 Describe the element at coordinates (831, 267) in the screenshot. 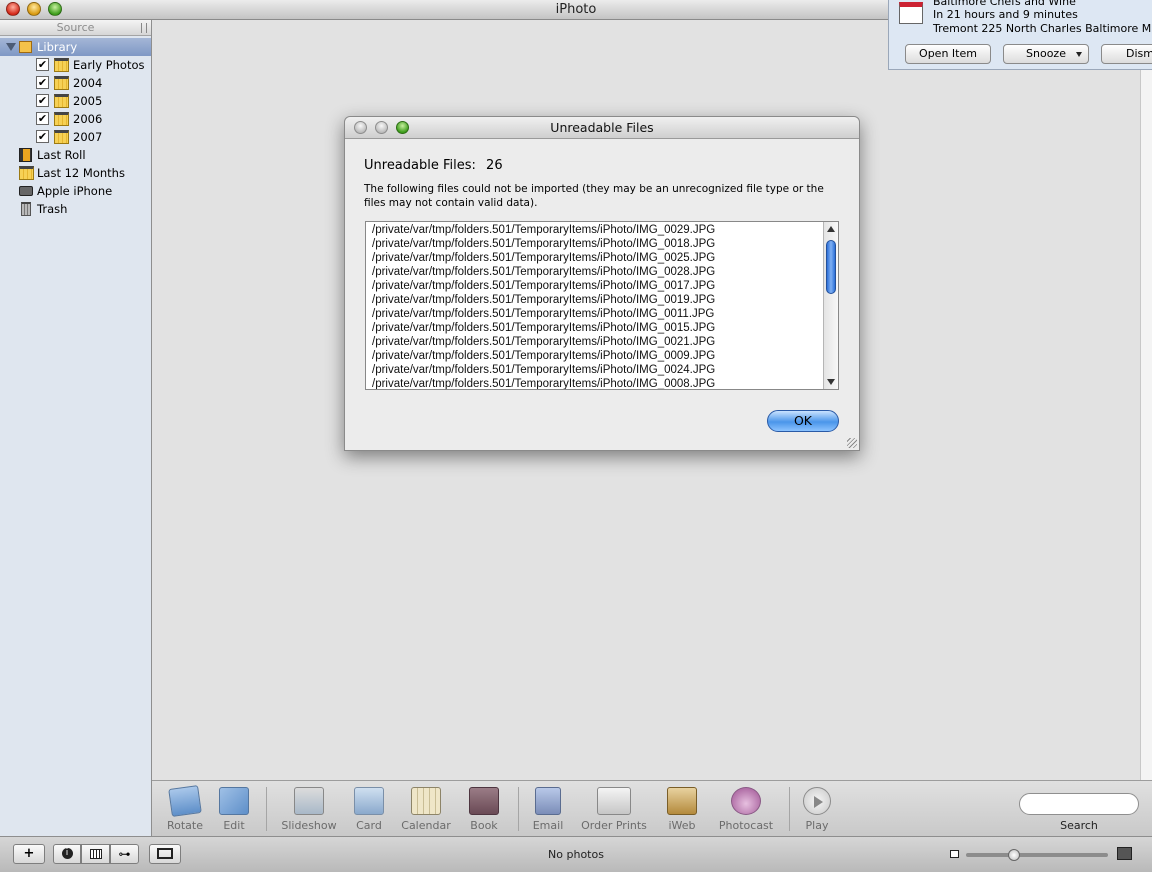

I see `scroll-thumb` at that location.